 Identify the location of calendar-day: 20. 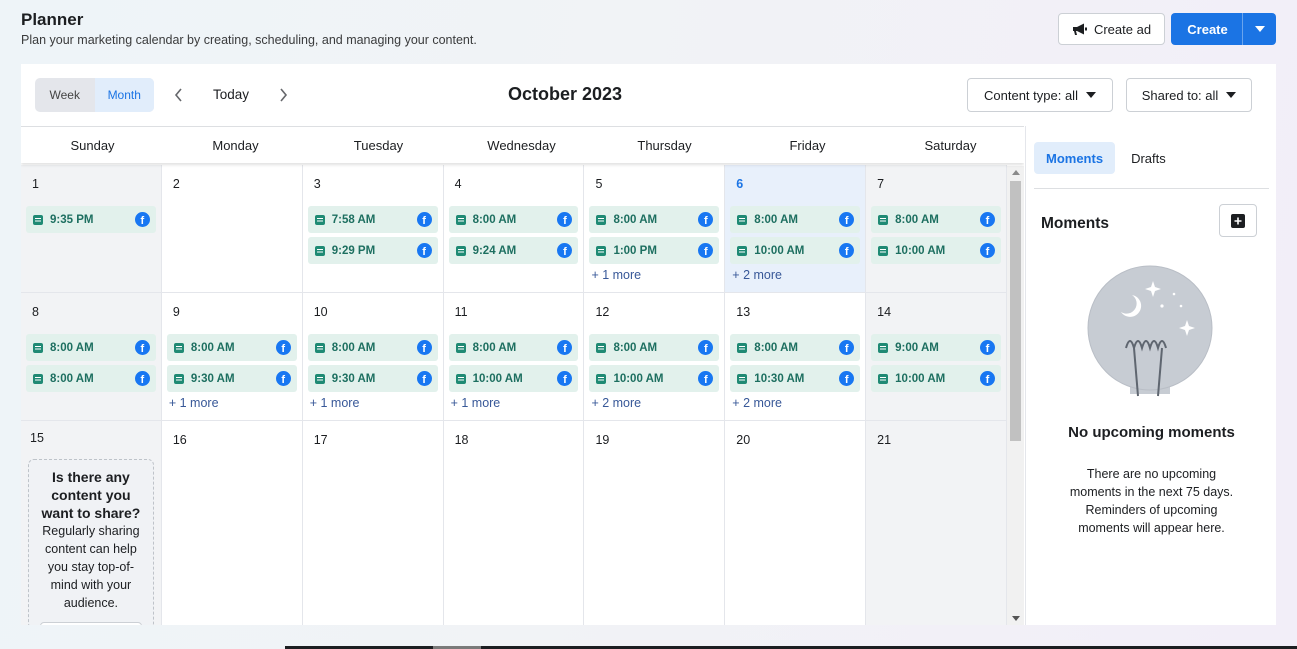
(796, 523).